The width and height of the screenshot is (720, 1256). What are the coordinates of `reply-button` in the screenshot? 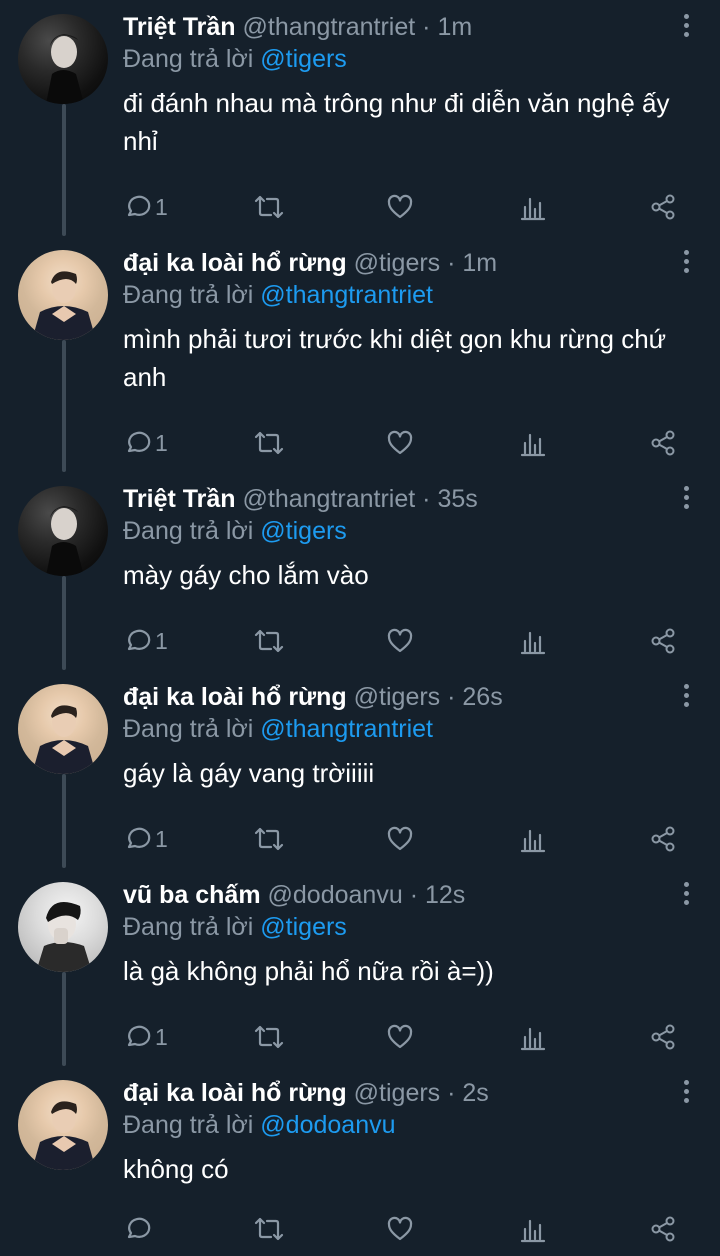 It's located at (139, 1229).